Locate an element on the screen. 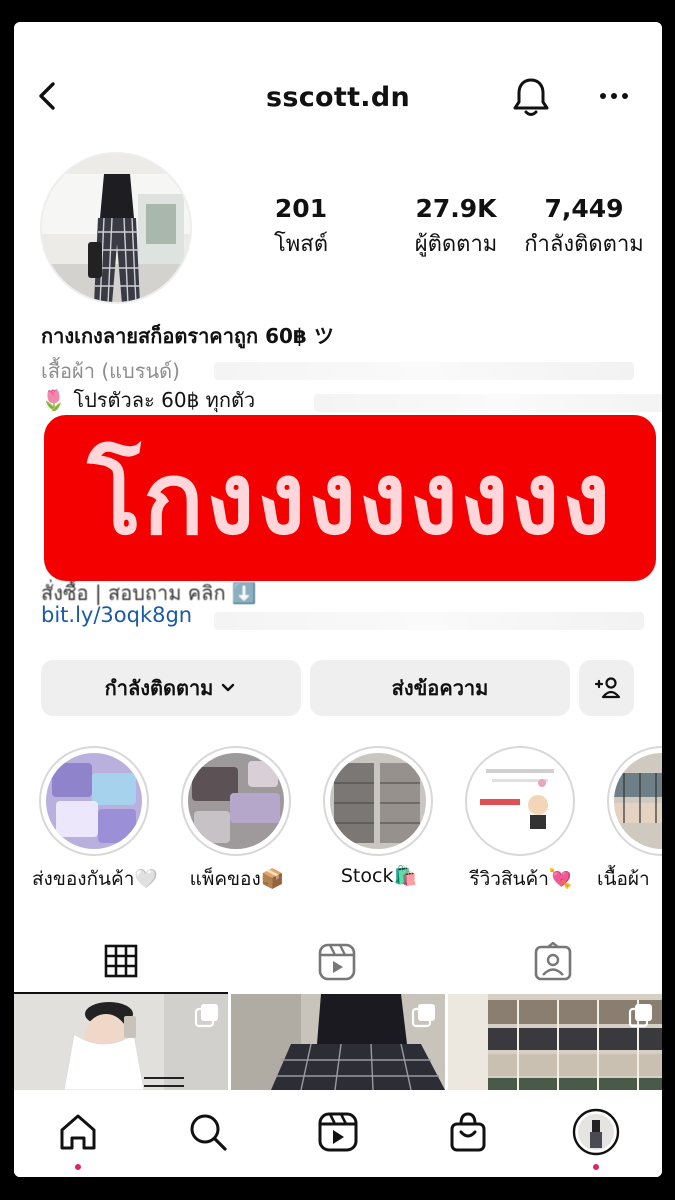 Image resolution: width=675 pixels, height=1200 pixels. stat-following: 7,449 กำลังติดตาม is located at coordinates (584, 227).